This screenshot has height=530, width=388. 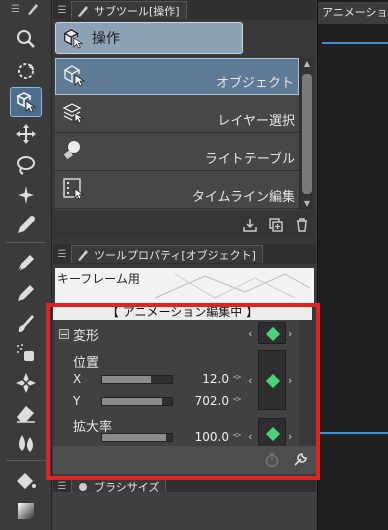 I want to click on animation-tab: アニメーション, so click(x=353, y=13).